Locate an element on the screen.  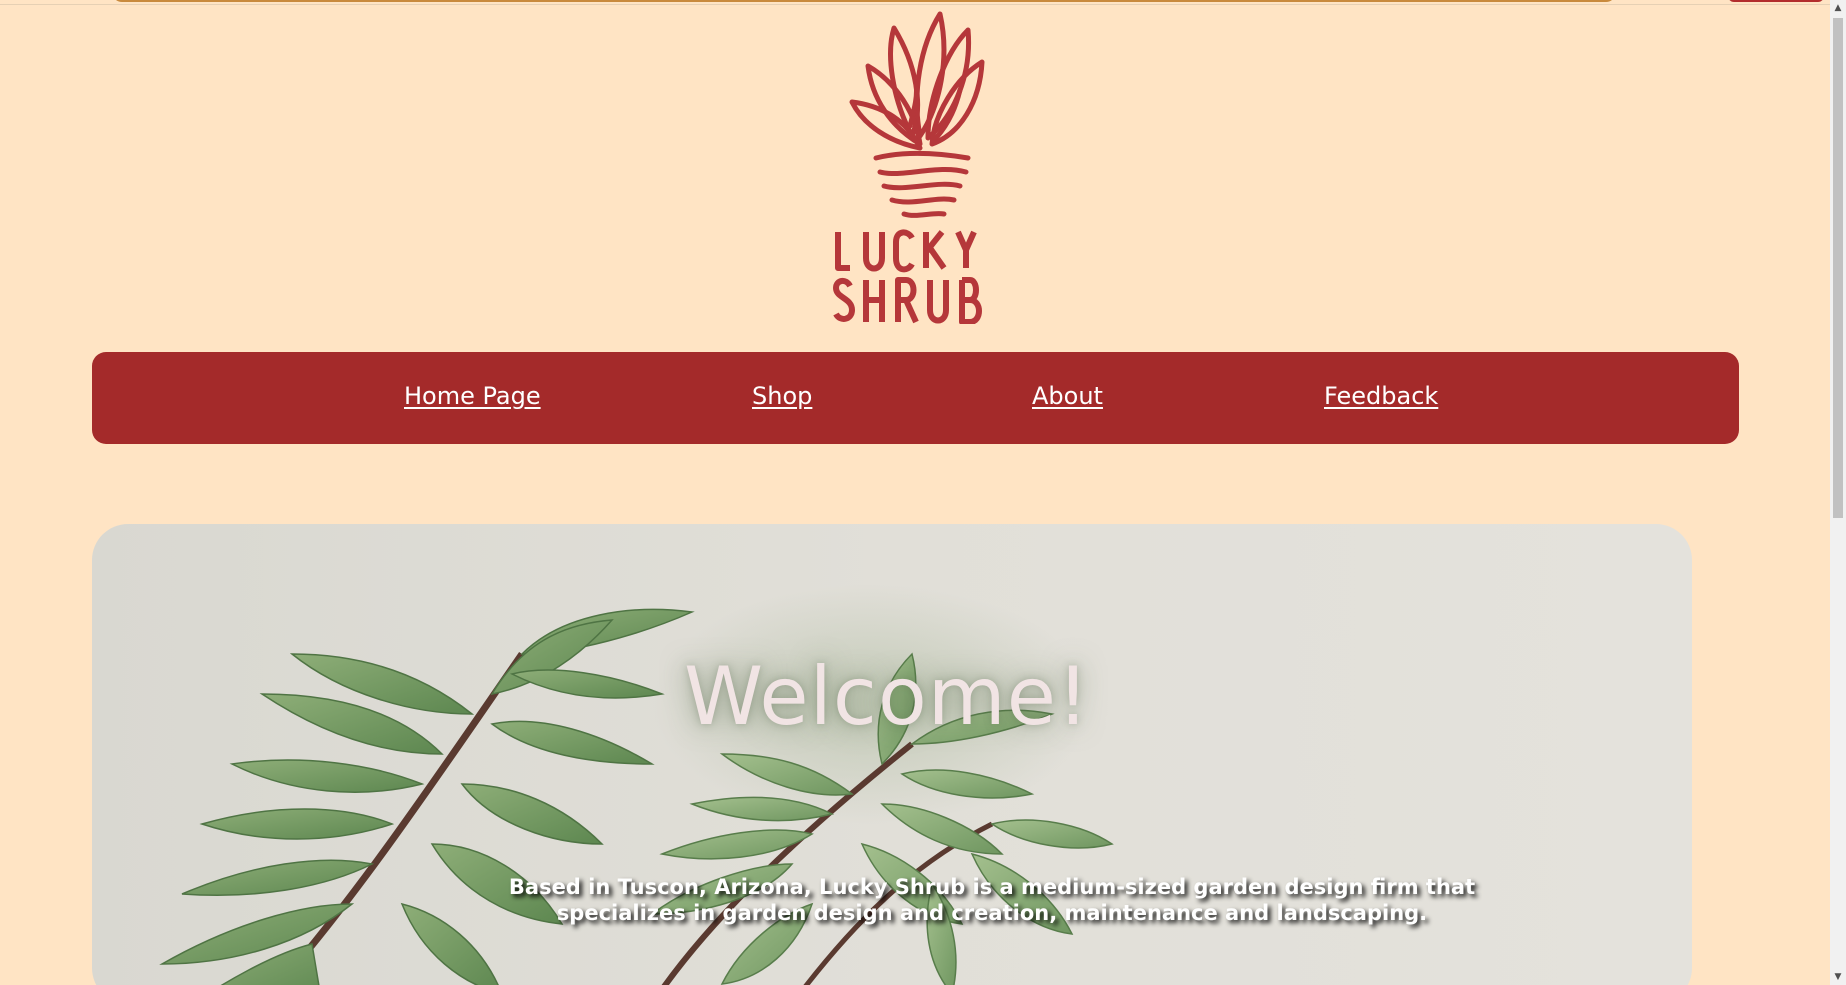
nav-feedback-link: Feedback is located at coordinates (1381, 396).